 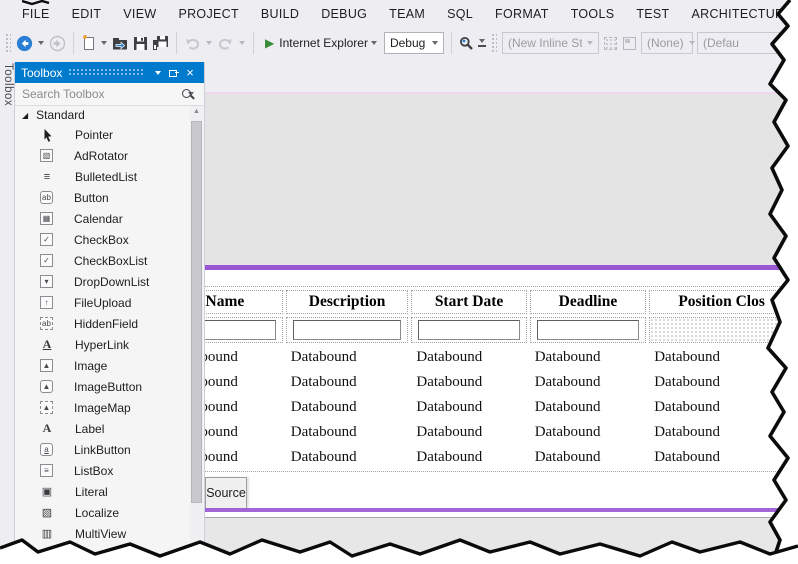 I want to click on navigate-back-button, so click(x=24, y=43).